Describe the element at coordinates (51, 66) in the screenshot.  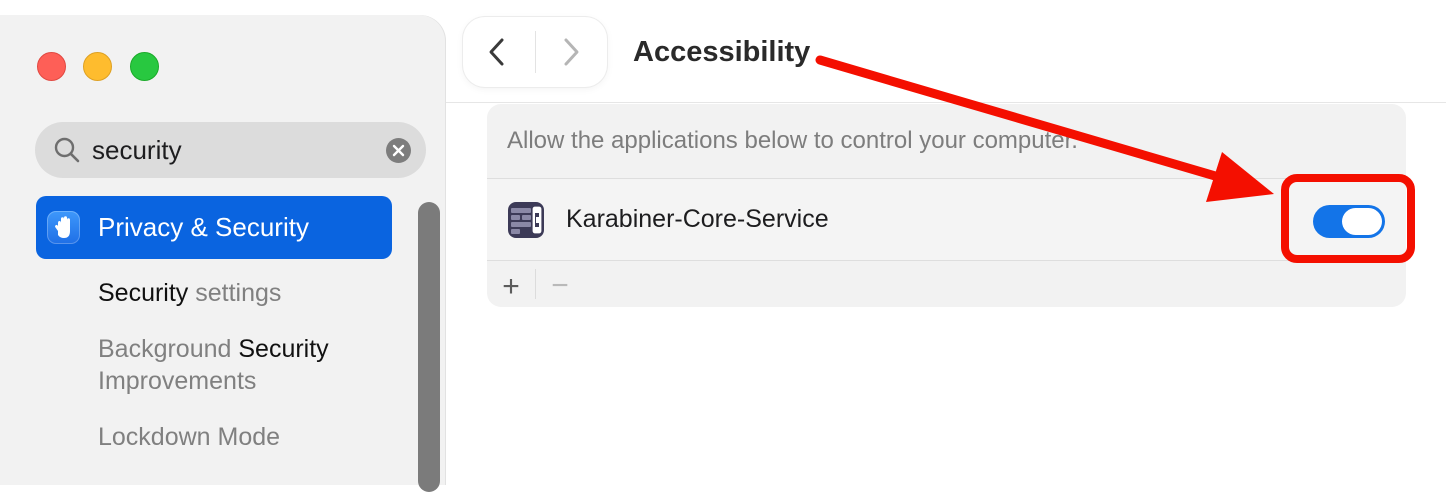
I see `close-window-button` at that location.